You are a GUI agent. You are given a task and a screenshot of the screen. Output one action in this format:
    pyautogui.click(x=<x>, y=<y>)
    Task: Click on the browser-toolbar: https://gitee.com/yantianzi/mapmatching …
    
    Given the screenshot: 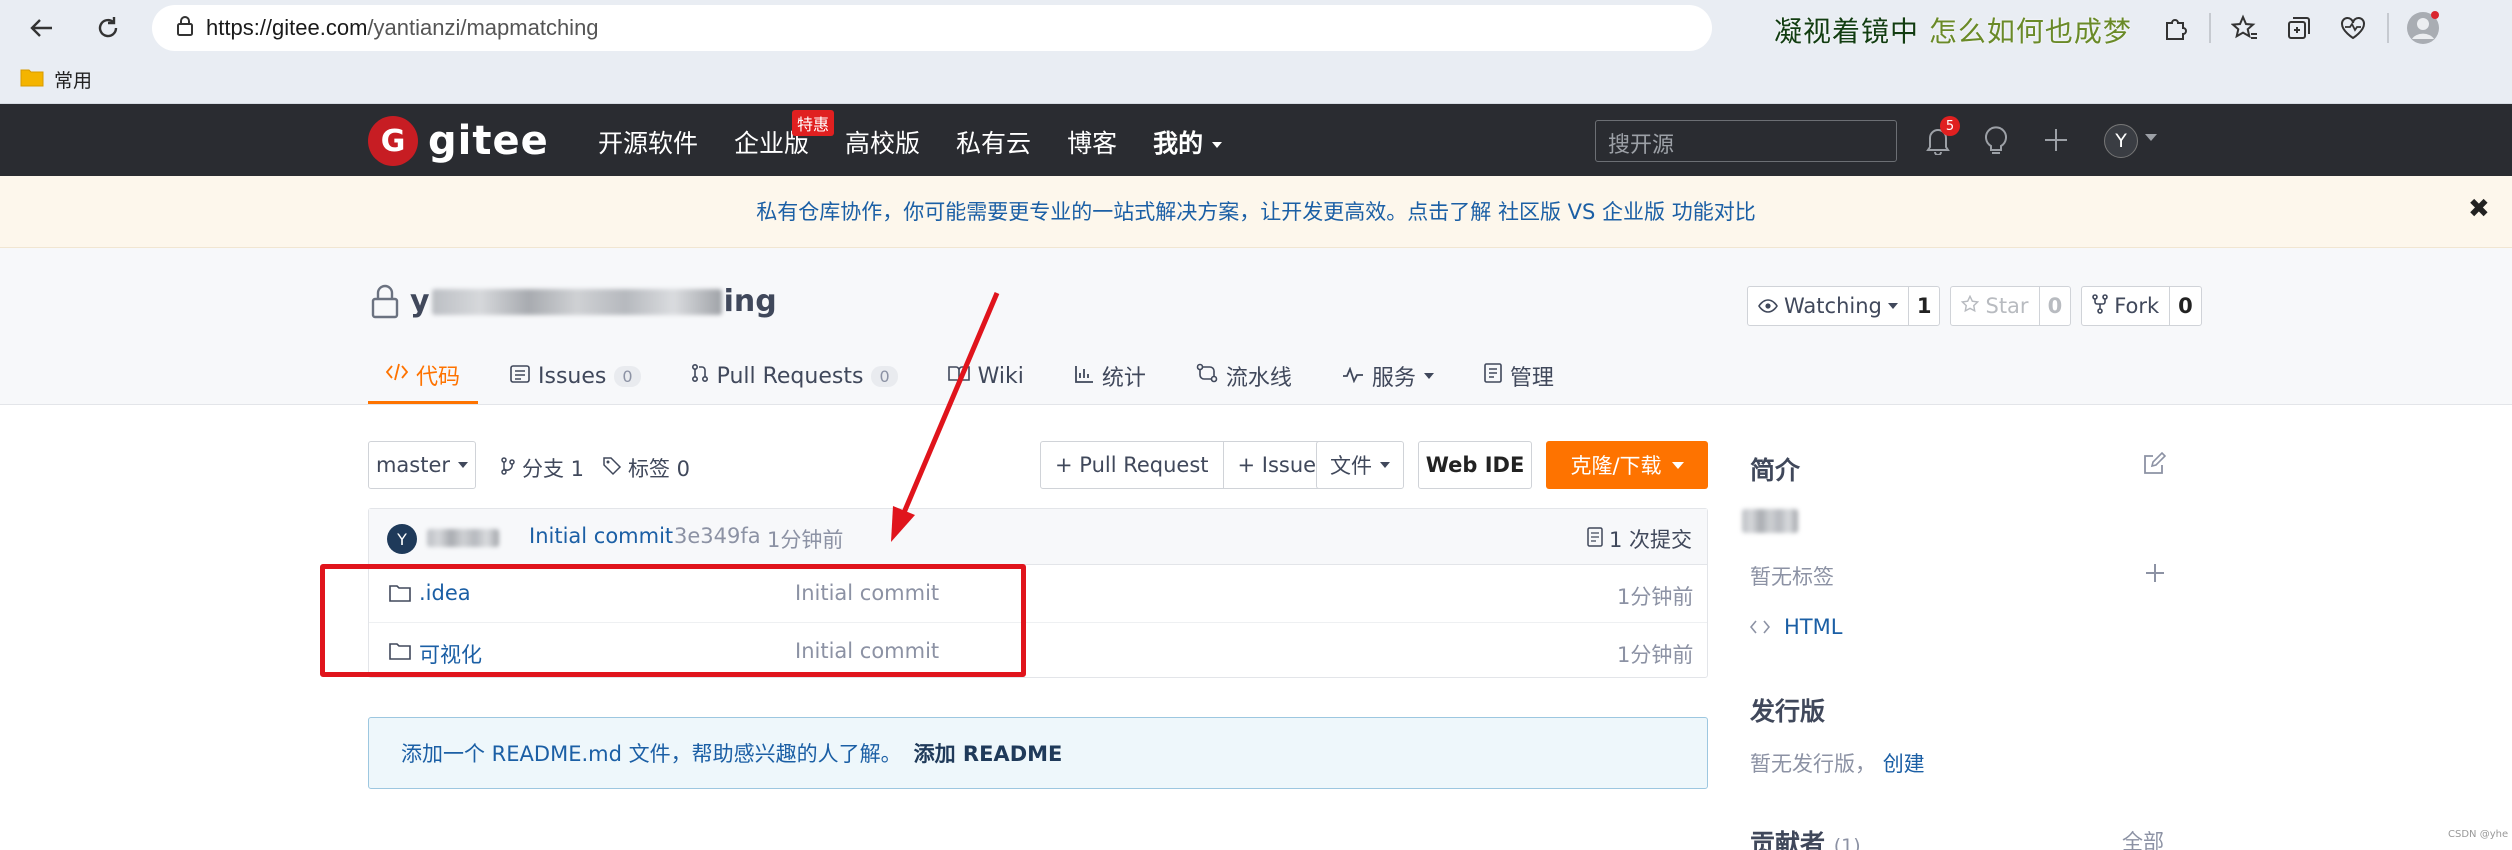 What is the action you would take?
    pyautogui.click(x=1256, y=28)
    